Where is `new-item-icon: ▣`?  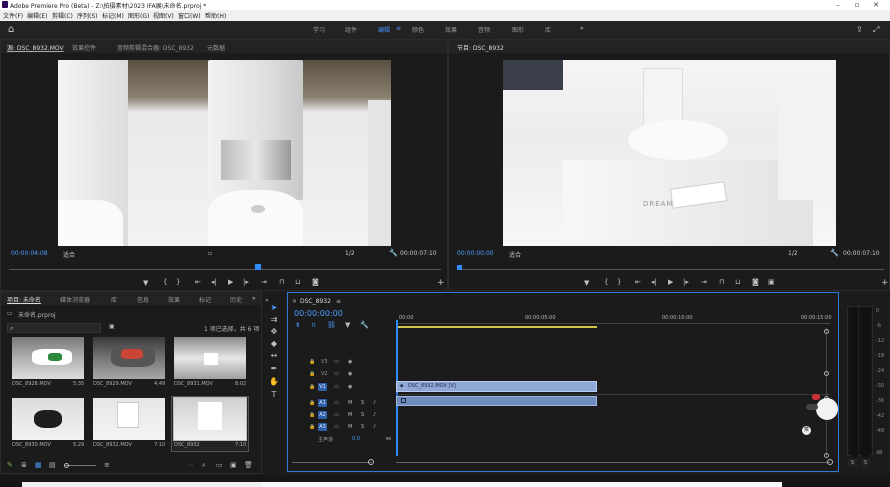 new-item-icon: ▣ is located at coordinates (233, 465).